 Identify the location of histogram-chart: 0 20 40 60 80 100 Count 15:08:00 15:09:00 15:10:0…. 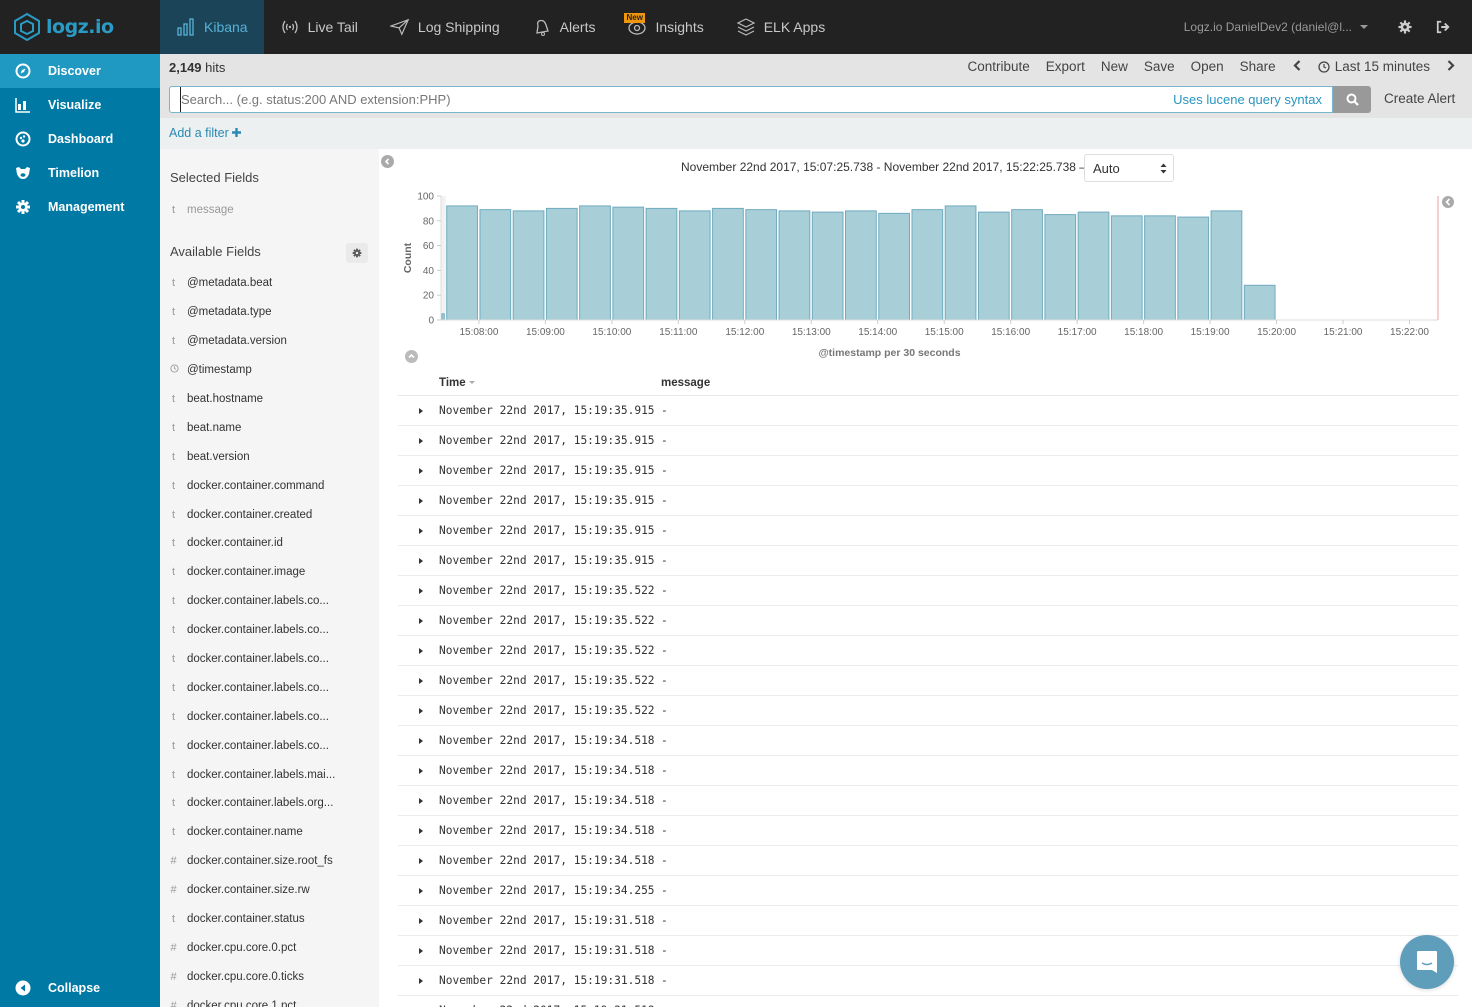
(925, 276).